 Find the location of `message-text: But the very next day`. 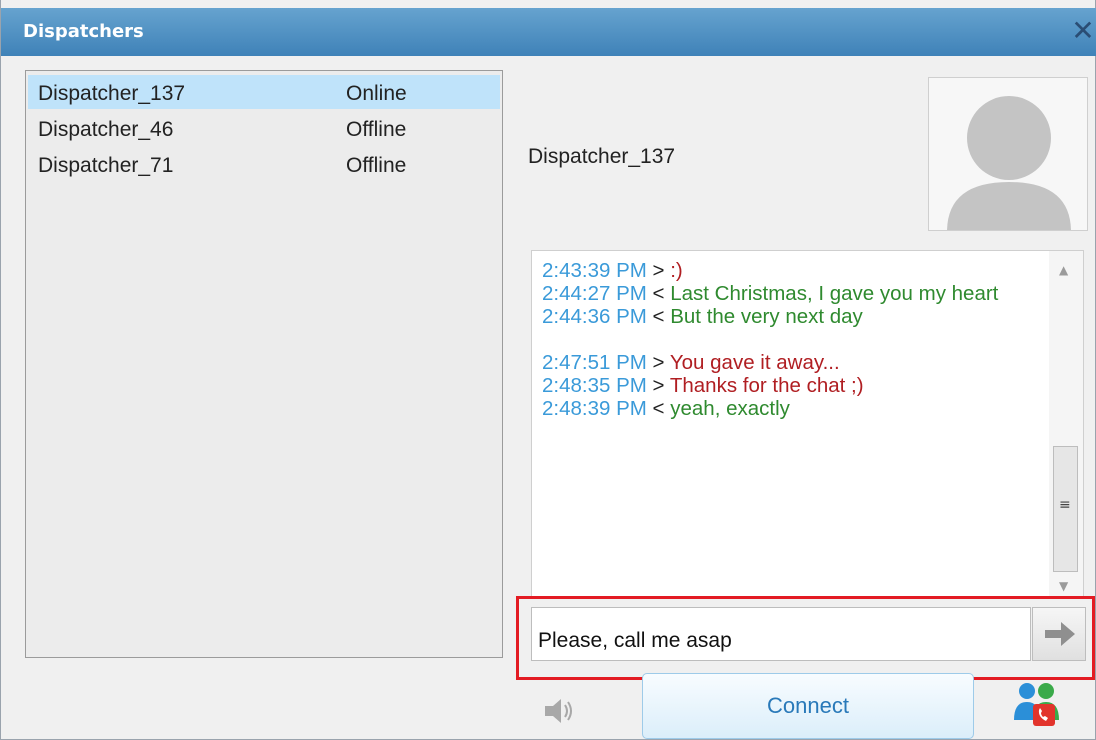

message-text: But the very next day is located at coordinates (766, 316).